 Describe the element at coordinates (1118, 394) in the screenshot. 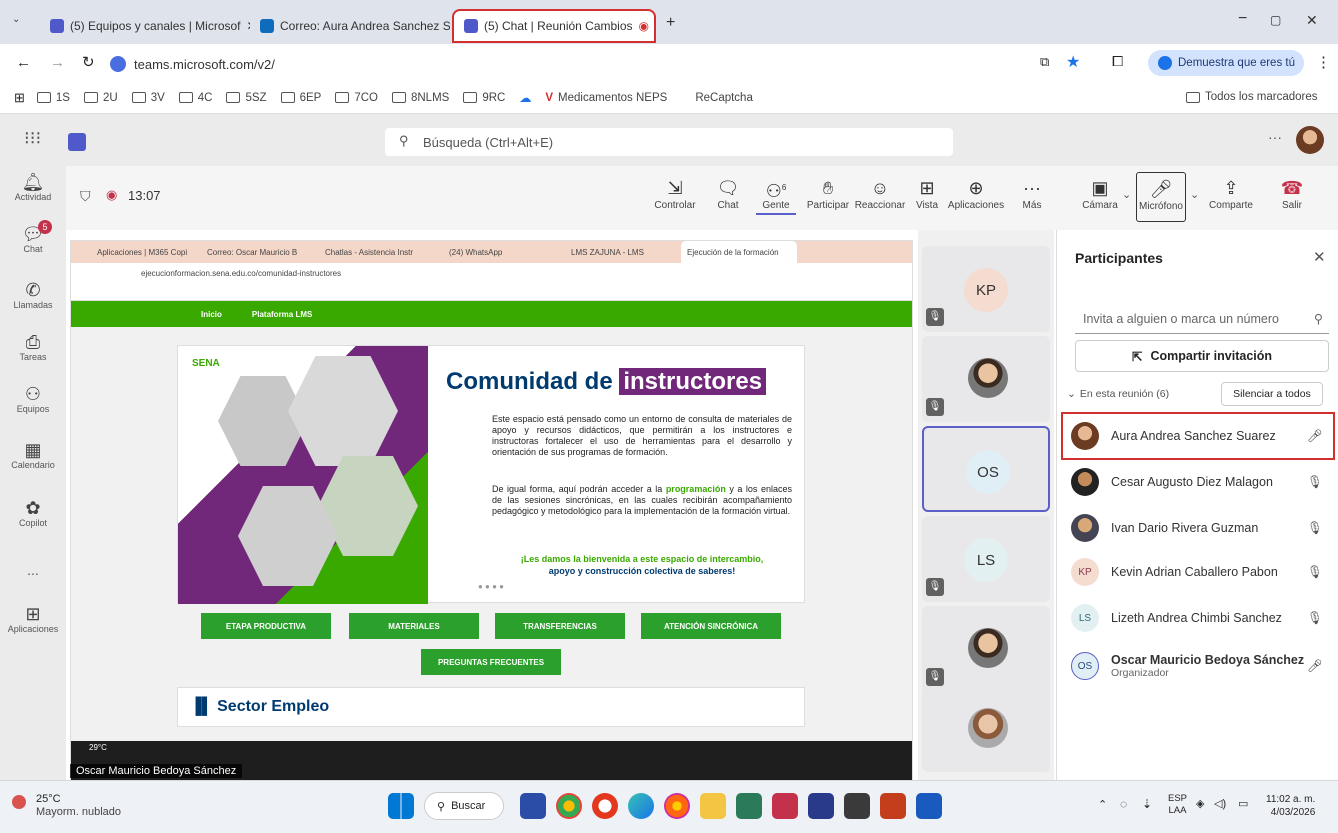

I see `in-meeting-toggle: ⌄ En esta reunión (6)` at that location.